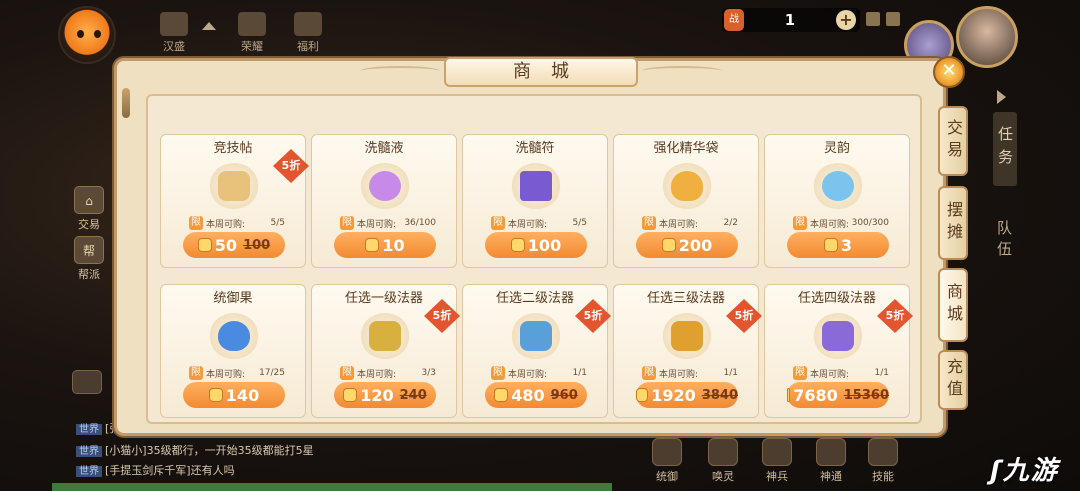 The width and height of the screenshot is (1080, 491). What do you see at coordinates (388, 223) in the screenshot?
I see `purchase-limit: 限本周可购: 36/100` at bounding box center [388, 223].